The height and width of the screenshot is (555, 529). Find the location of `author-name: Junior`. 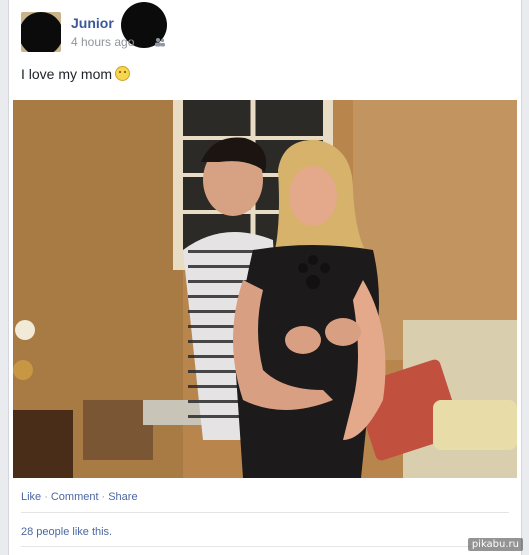

author-name: Junior is located at coordinates (92, 23).